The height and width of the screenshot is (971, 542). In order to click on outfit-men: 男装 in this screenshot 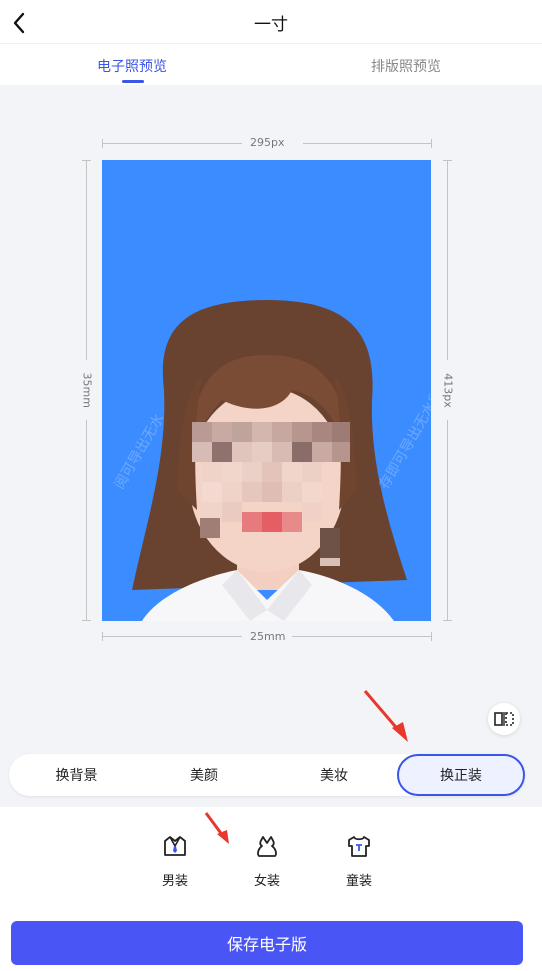, I will do `click(175, 861)`.